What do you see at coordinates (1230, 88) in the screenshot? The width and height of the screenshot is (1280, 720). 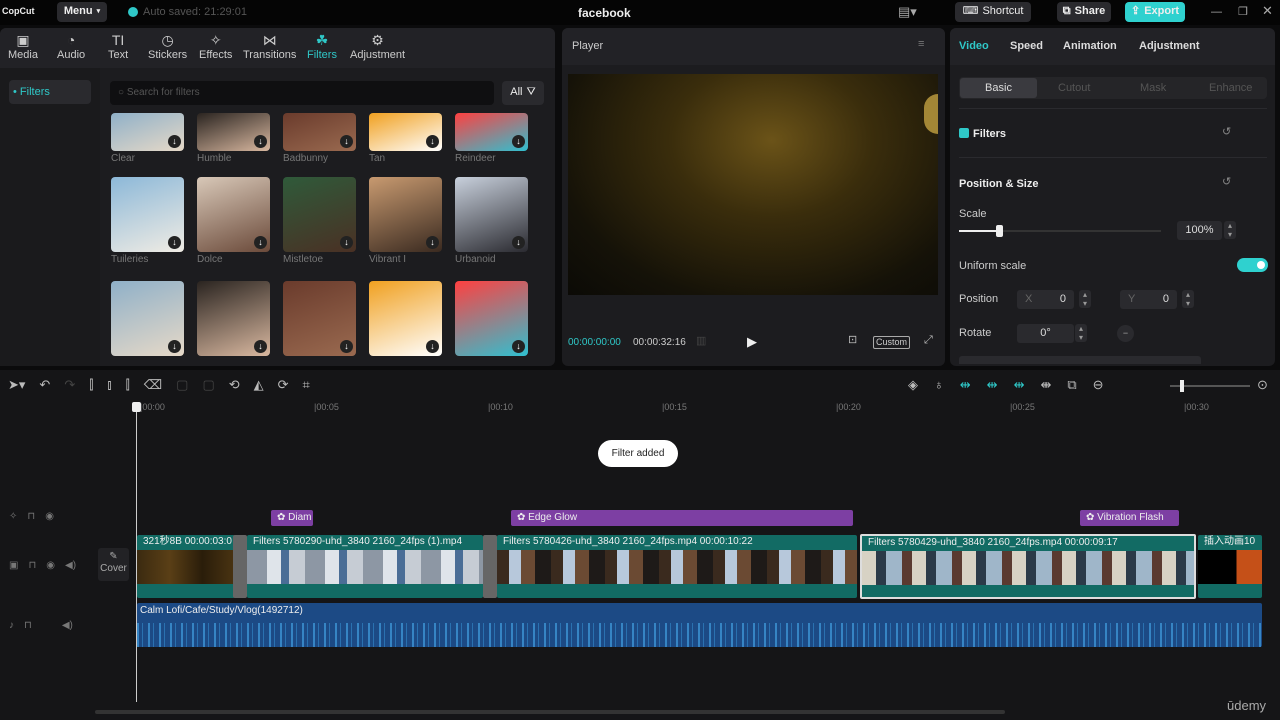 I see `subtab-enhance: Enhance` at bounding box center [1230, 88].